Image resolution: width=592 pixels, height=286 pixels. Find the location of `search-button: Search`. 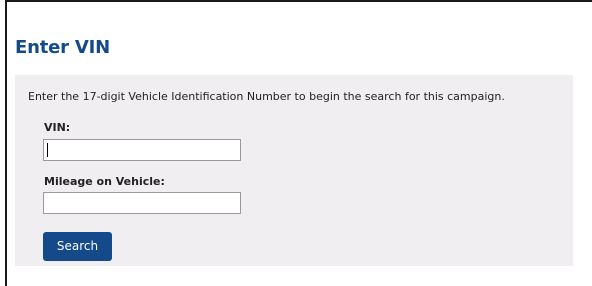

search-button: Search is located at coordinates (77, 246).